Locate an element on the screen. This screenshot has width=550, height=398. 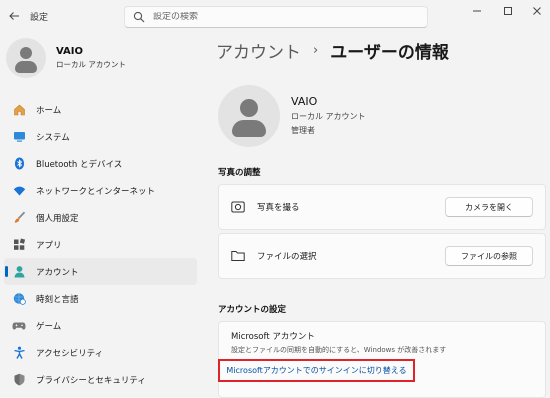
sidebar-item-gaming: ゲーム is located at coordinates (100, 325).